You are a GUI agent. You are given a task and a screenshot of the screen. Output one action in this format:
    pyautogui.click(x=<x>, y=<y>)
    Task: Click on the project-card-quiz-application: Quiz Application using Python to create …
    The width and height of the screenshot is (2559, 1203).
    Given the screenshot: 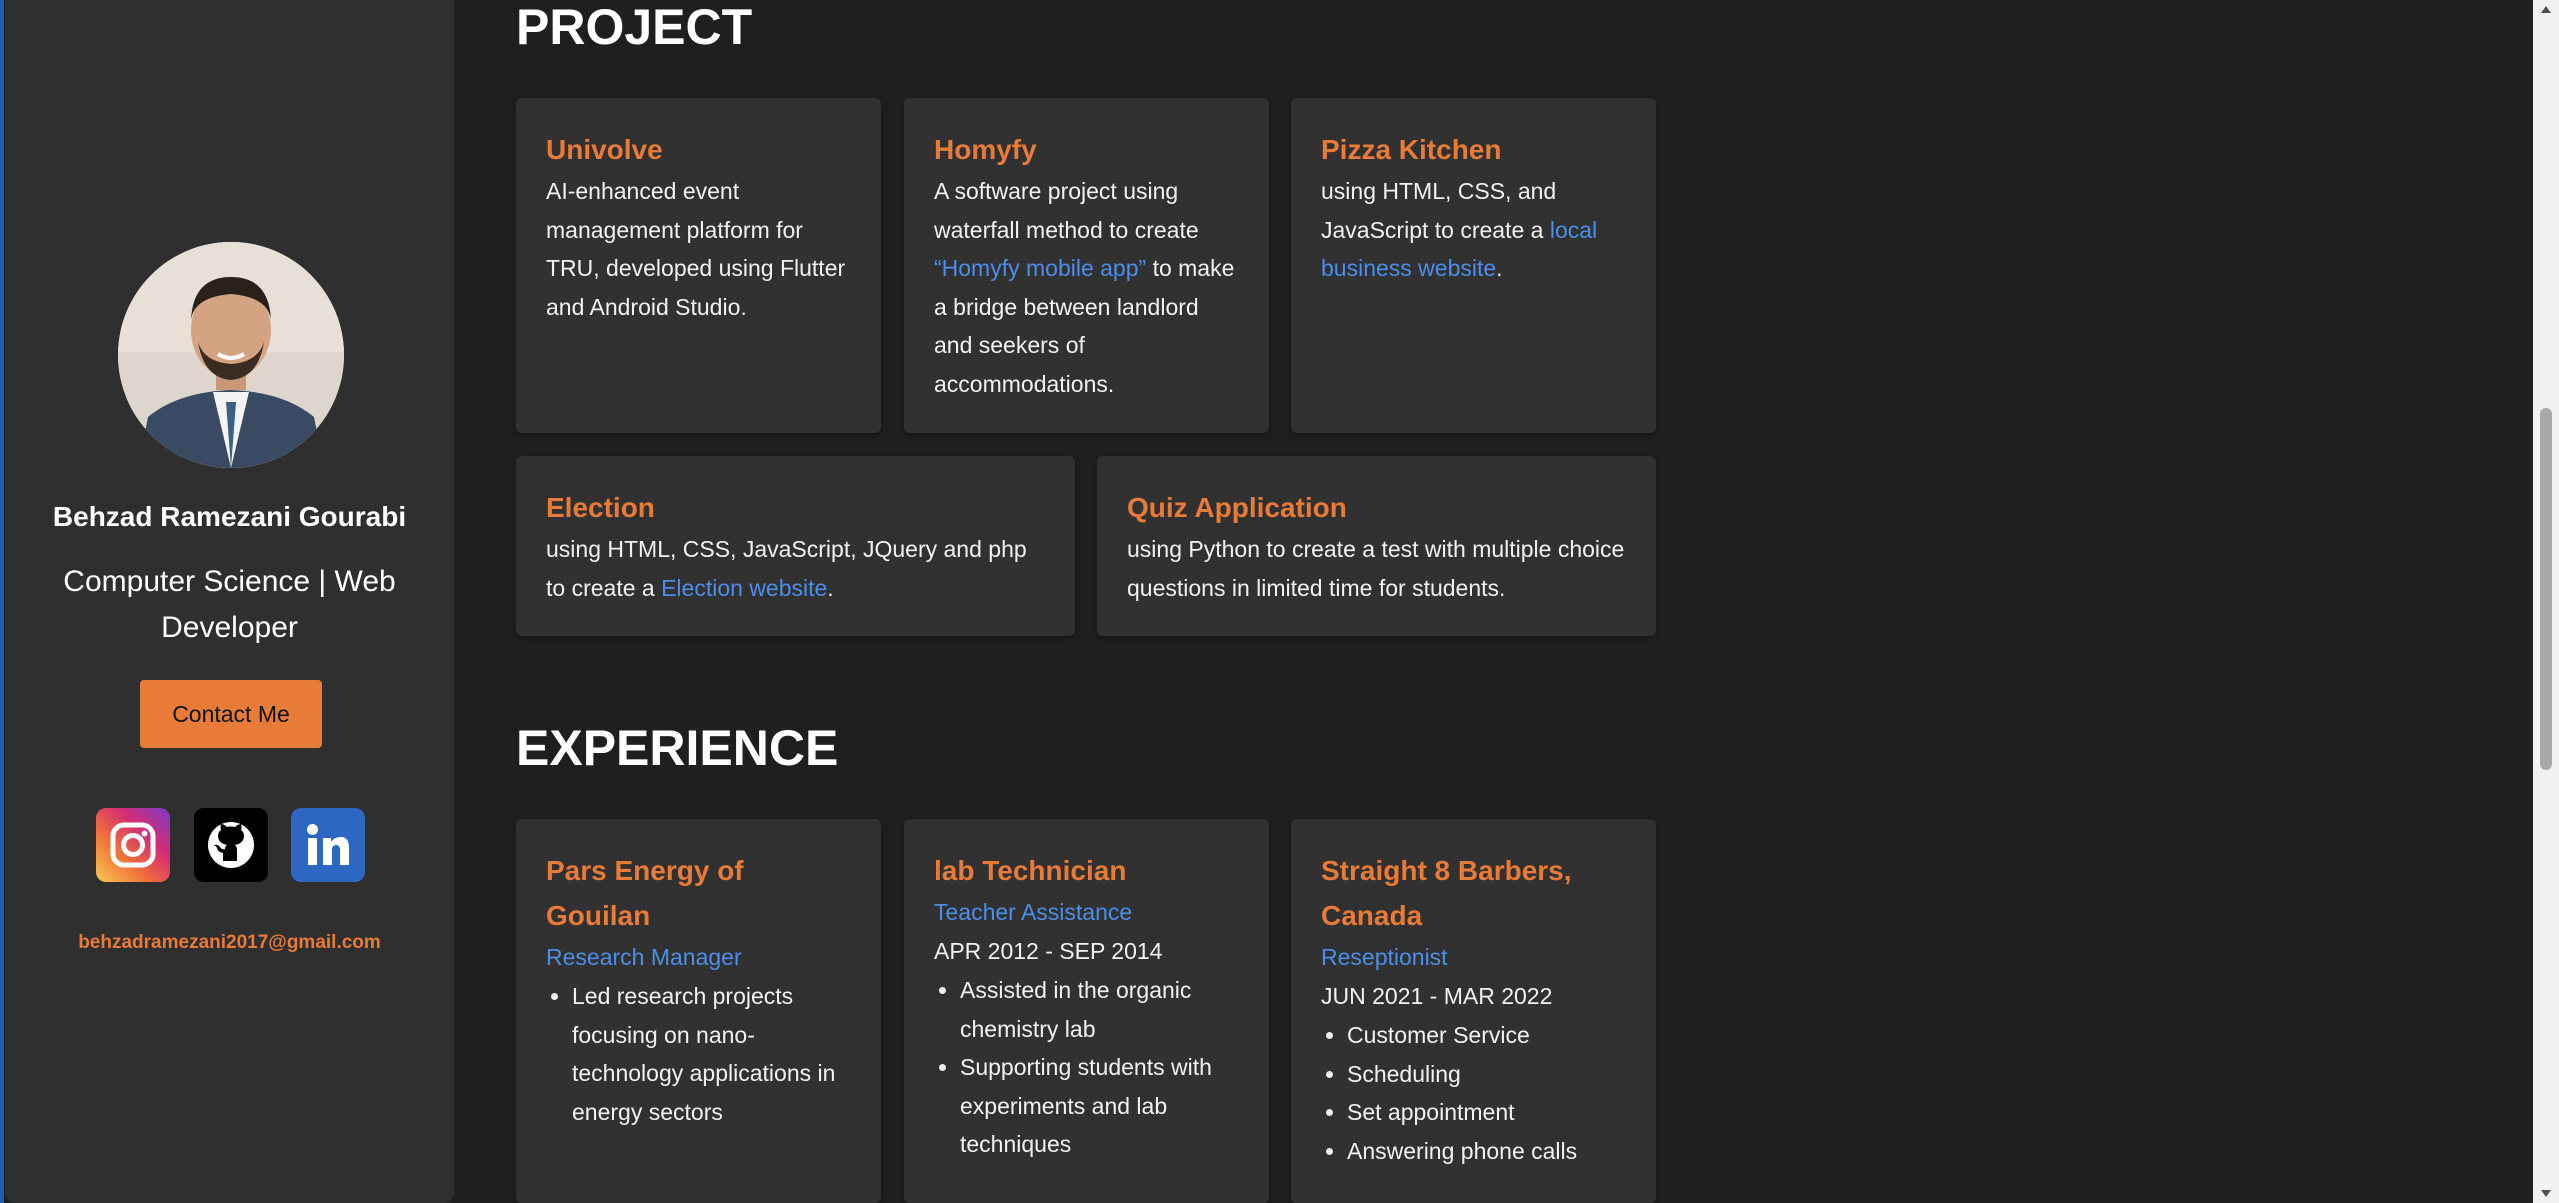 What is the action you would take?
    pyautogui.click(x=1376, y=546)
    